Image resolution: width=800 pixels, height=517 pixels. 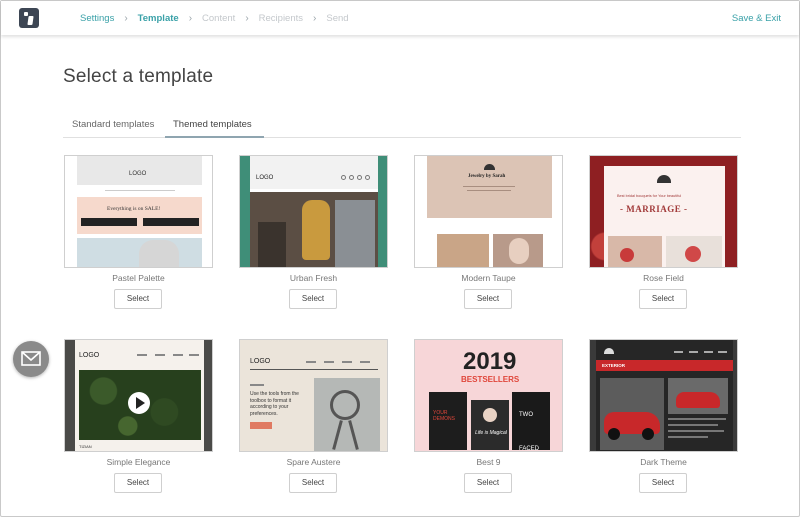 What do you see at coordinates (614, 365) in the screenshot?
I see `preview-banner: EXTERIOR` at bounding box center [614, 365].